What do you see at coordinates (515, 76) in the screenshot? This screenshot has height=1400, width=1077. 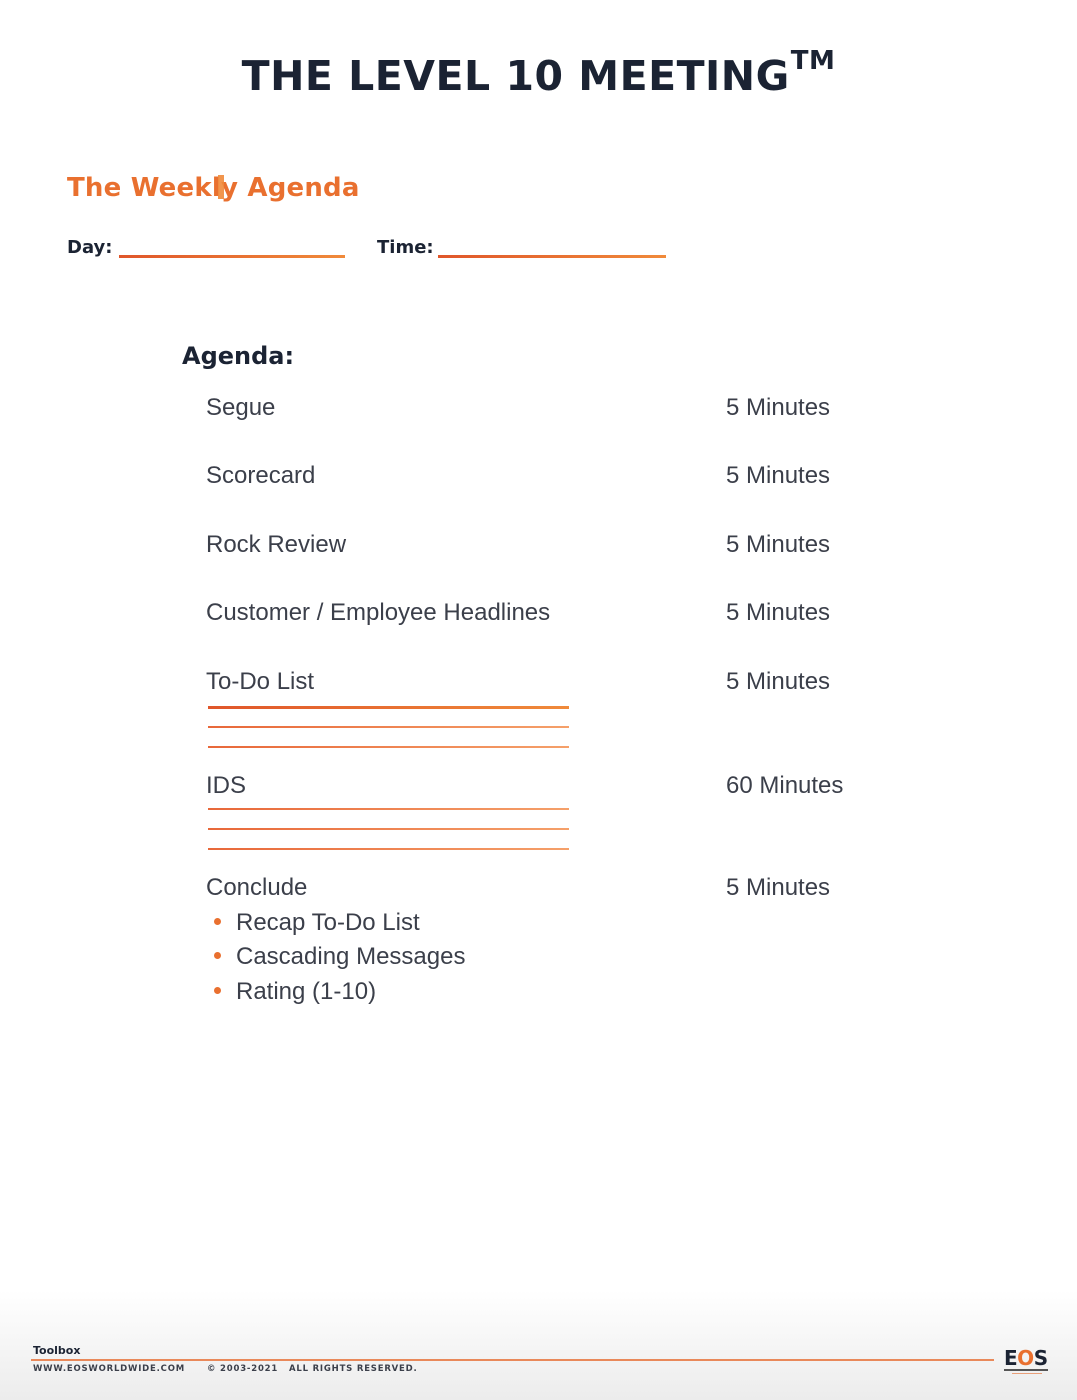 I see `title-text: THE LEVEL 10 MEETING` at bounding box center [515, 76].